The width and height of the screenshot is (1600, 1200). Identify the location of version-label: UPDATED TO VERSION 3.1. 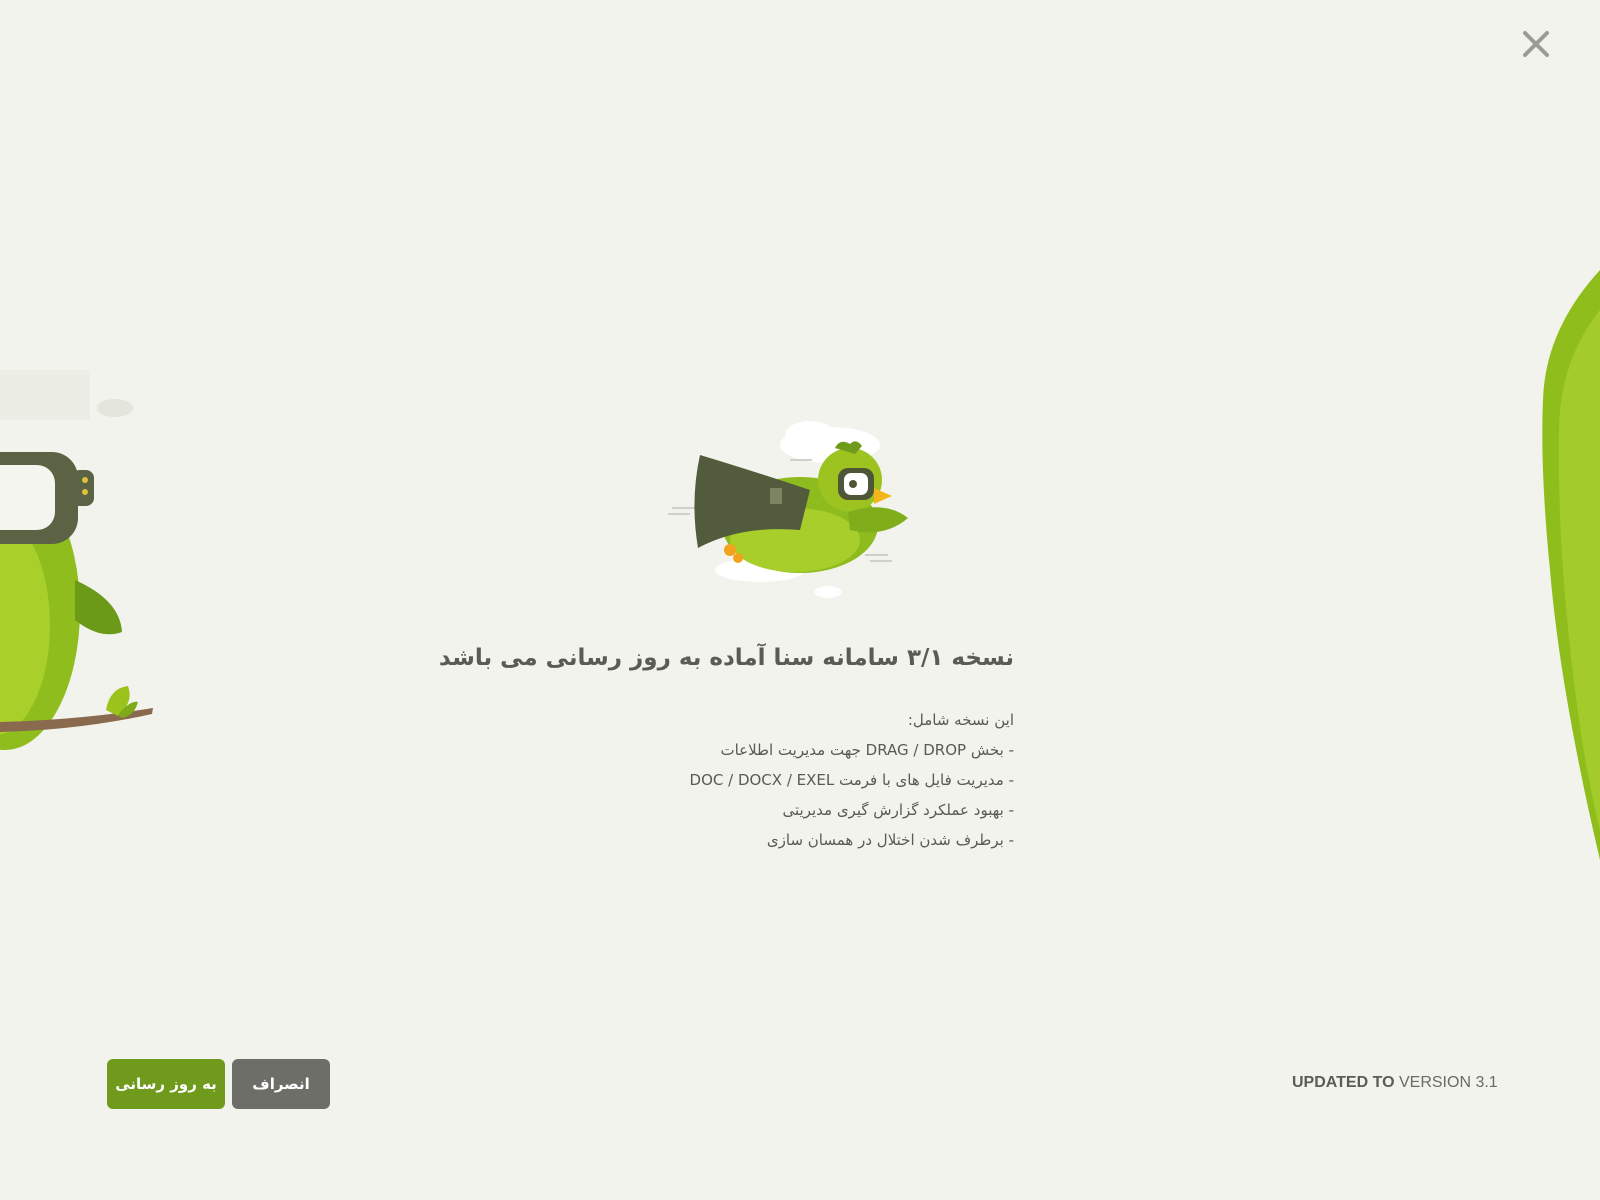
(1395, 1083).